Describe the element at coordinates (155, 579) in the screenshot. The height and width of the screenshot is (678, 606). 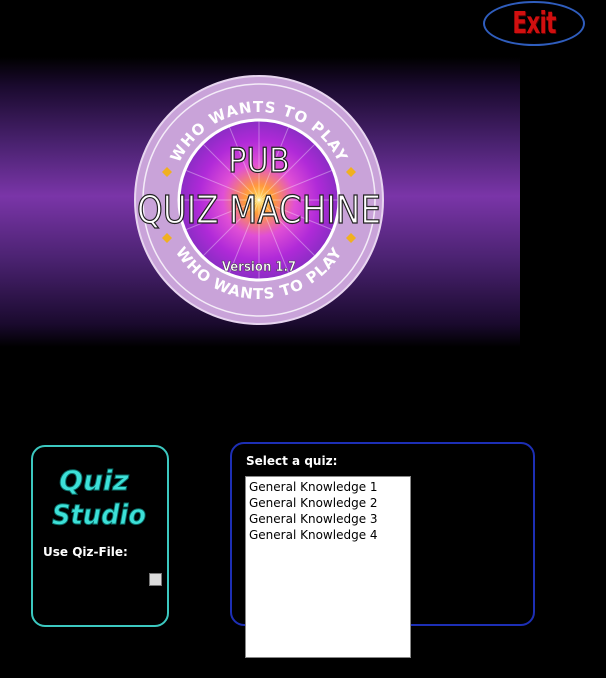
I see `use-file-checkbox` at that location.